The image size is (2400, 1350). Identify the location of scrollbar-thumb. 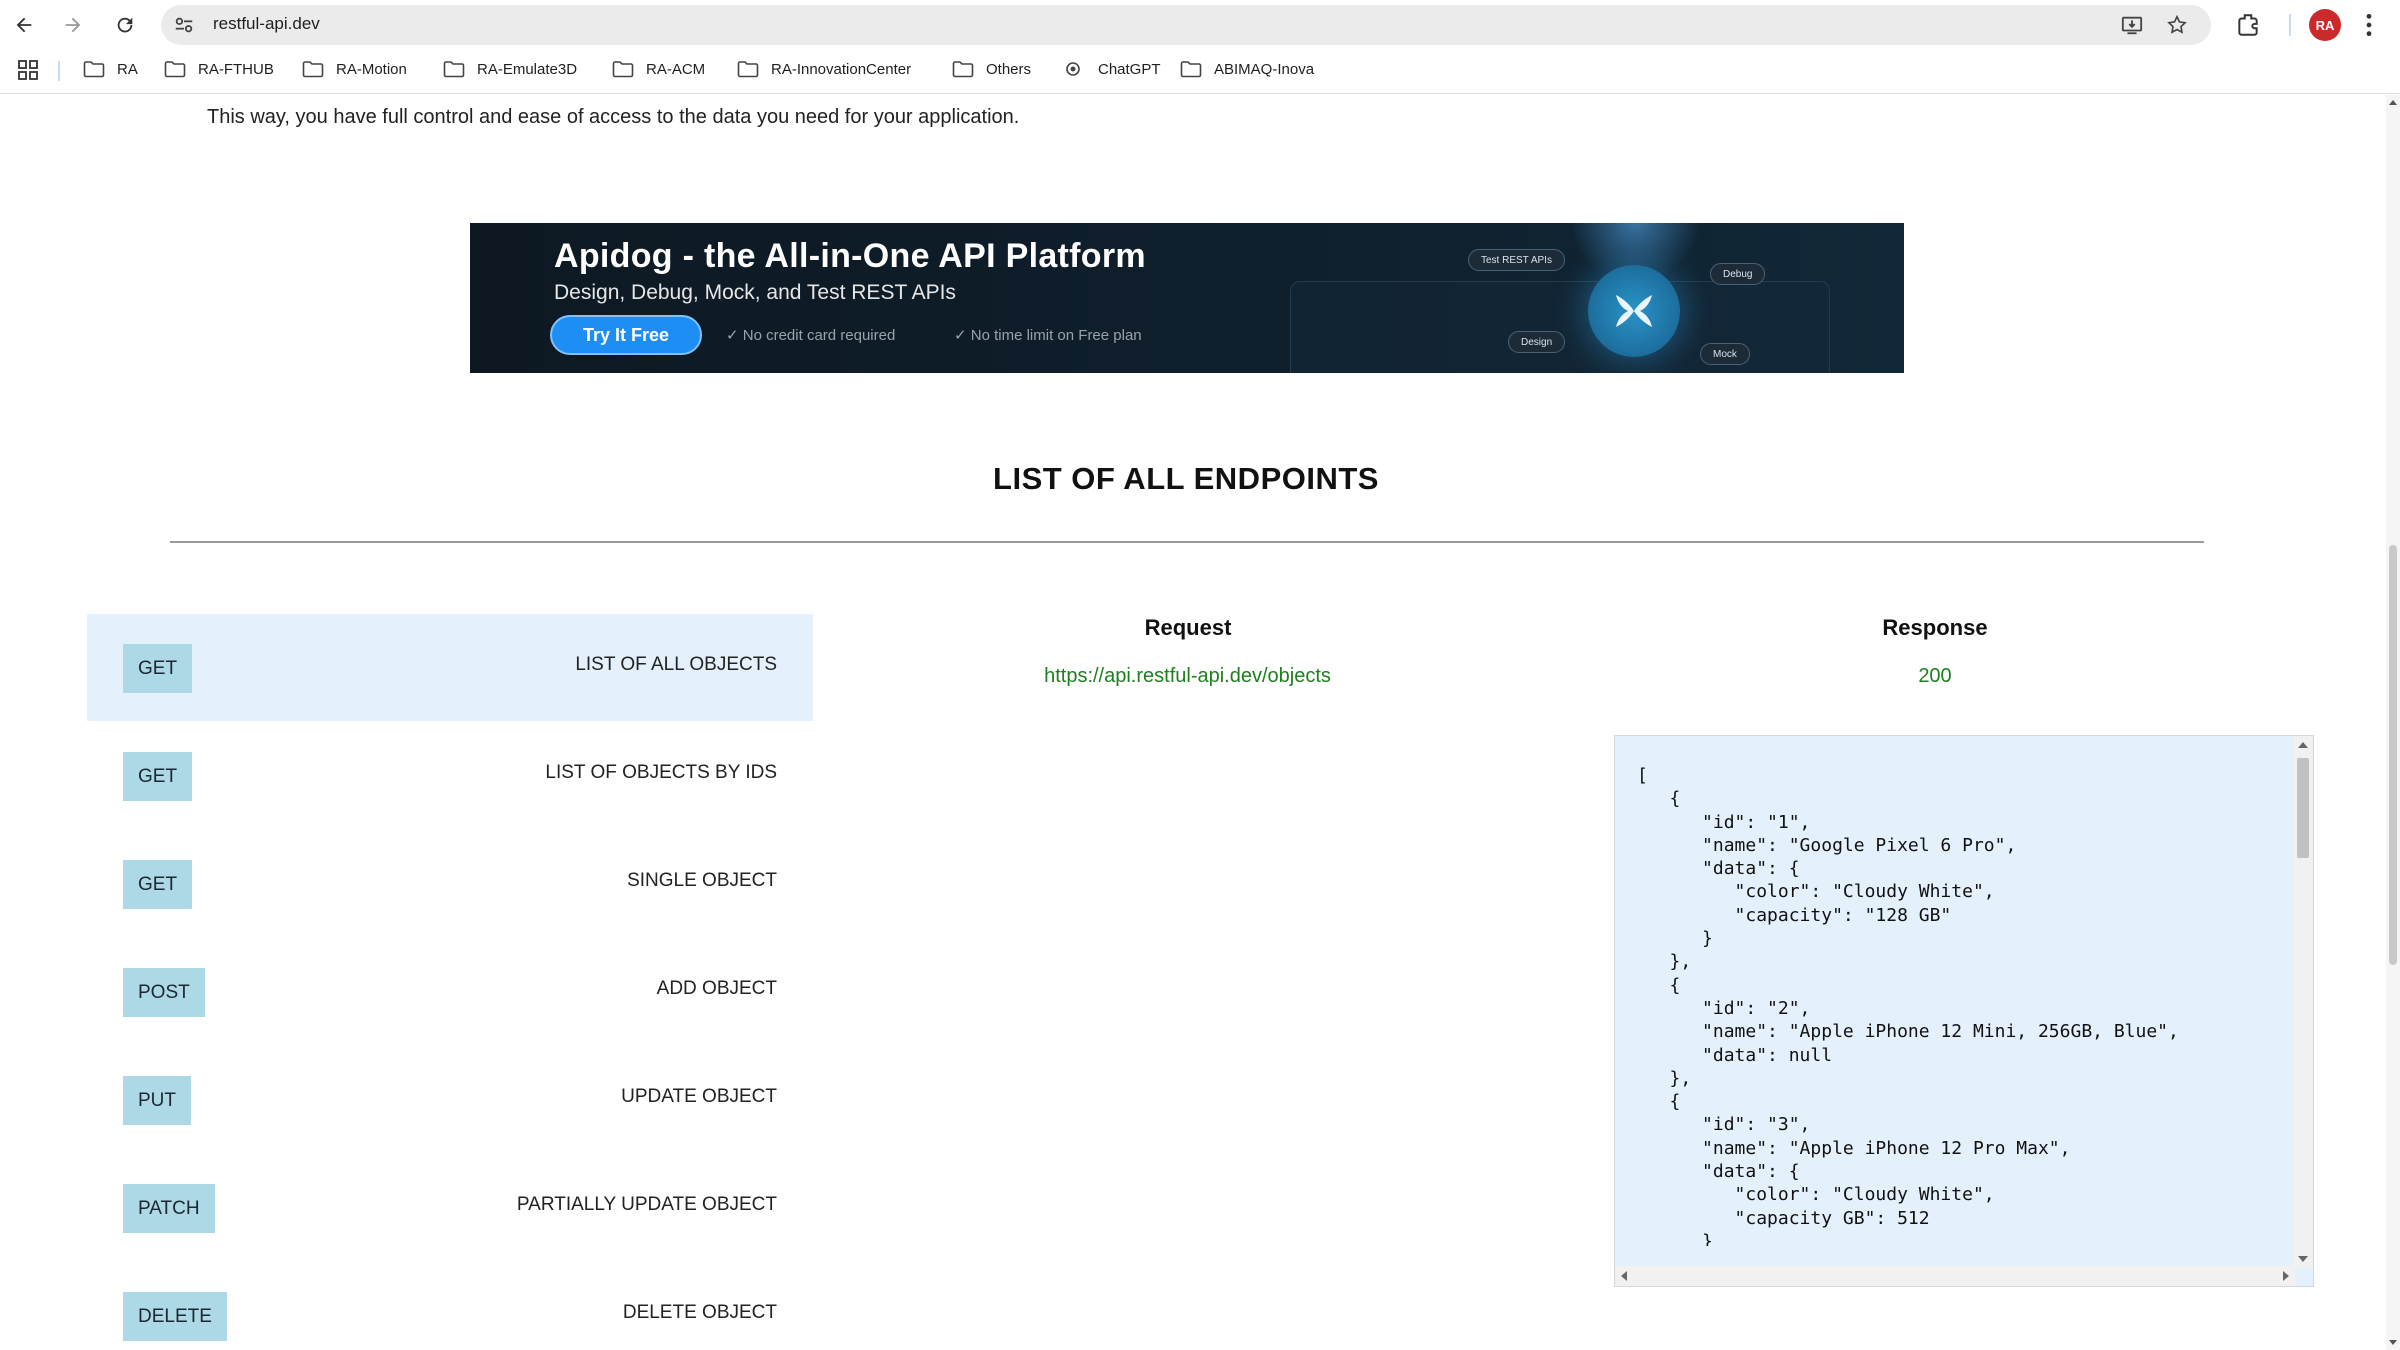
(2303, 808).